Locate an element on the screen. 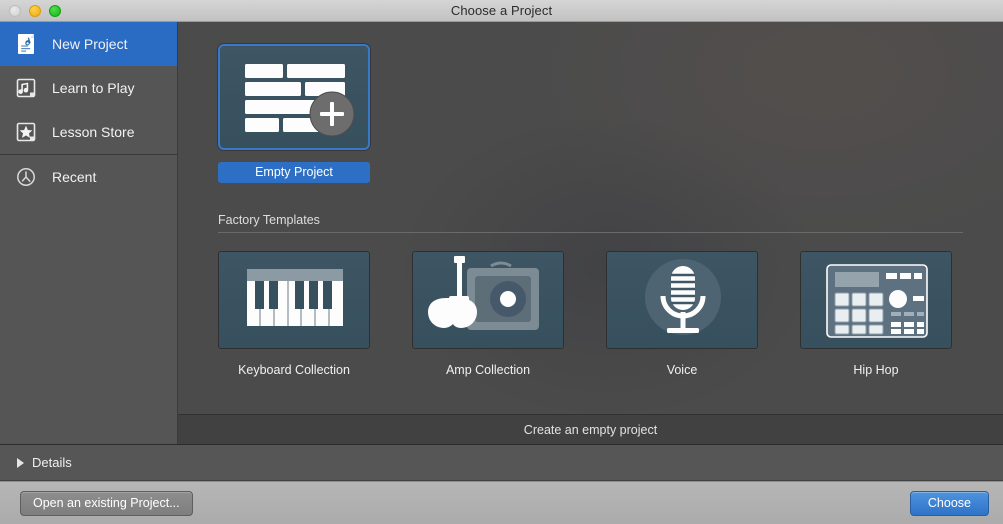 This screenshot has height=524, width=1003. template-label: Hip Hop is located at coordinates (876, 370).